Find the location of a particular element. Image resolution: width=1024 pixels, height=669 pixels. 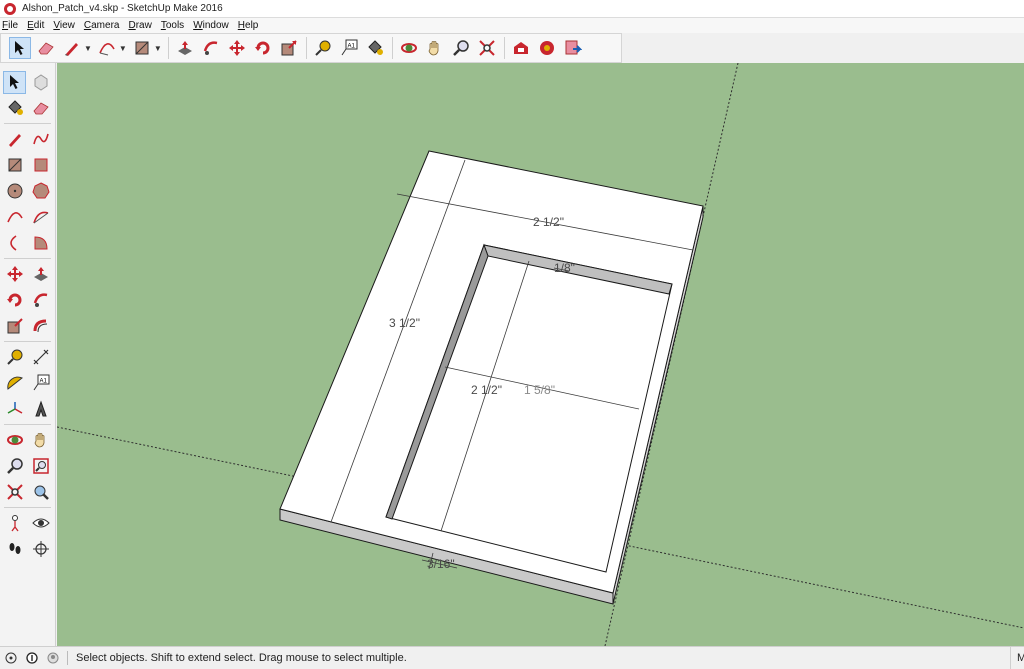

offset-icon is located at coordinates (40, 326).